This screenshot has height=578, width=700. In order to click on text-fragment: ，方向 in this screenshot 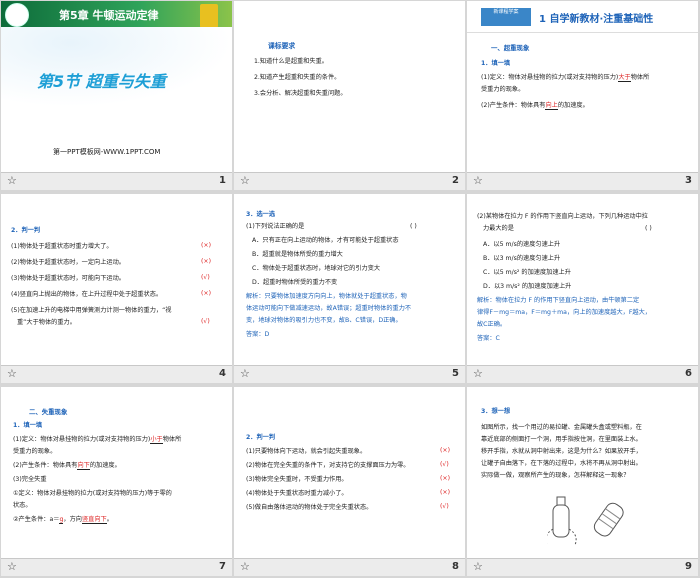, I will do `click(72, 519)`.